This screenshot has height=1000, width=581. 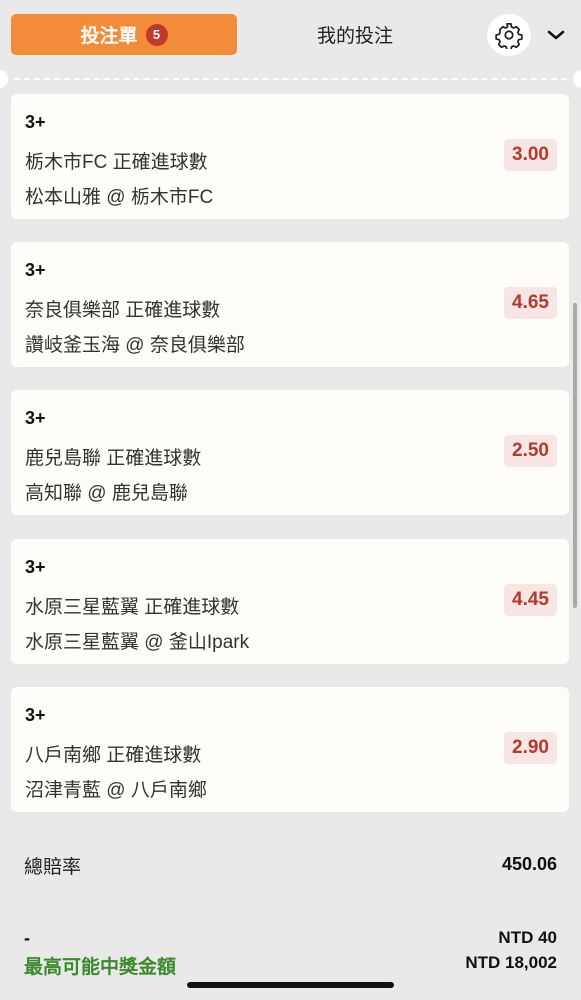 I want to click on bet-market: 鹿兒島聯 正確進球數, so click(x=113, y=458).